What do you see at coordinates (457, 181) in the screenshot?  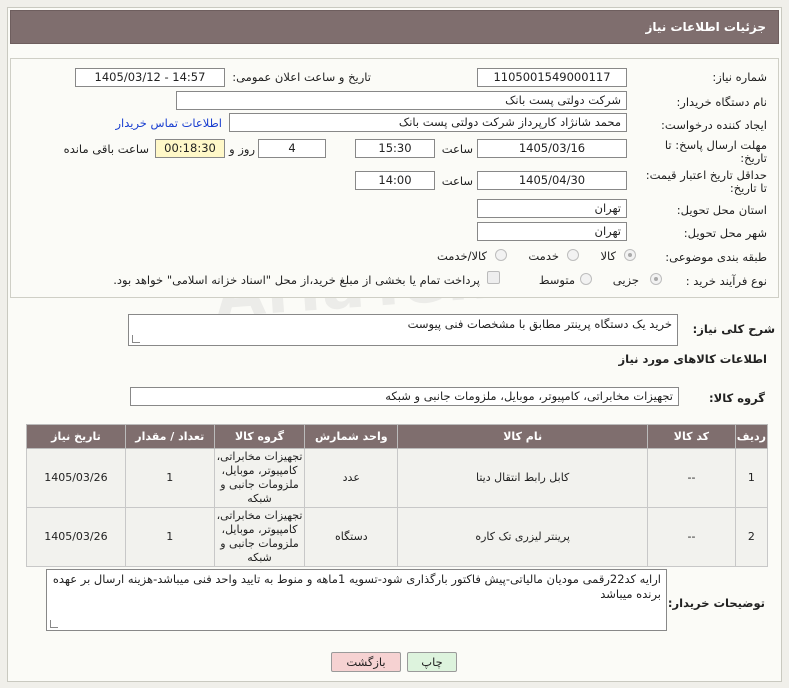 I see `price-validity-time-label: ساعت` at bounding box center [457, 181].